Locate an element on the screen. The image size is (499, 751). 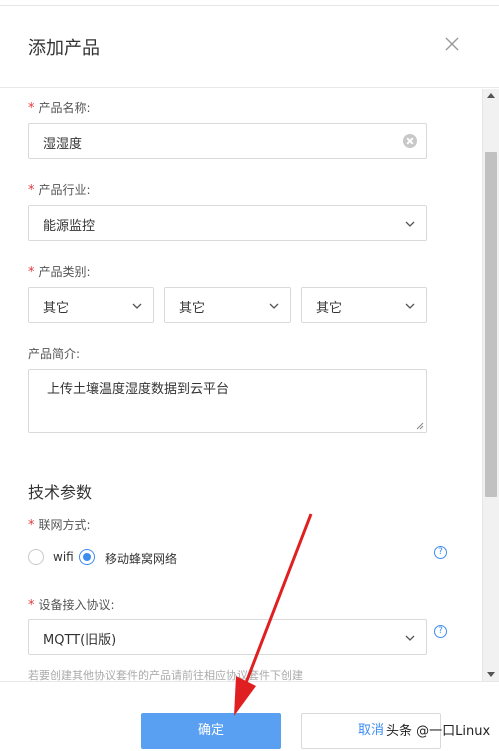
category-select-3: 其它 is located at coordinates (364, 305).